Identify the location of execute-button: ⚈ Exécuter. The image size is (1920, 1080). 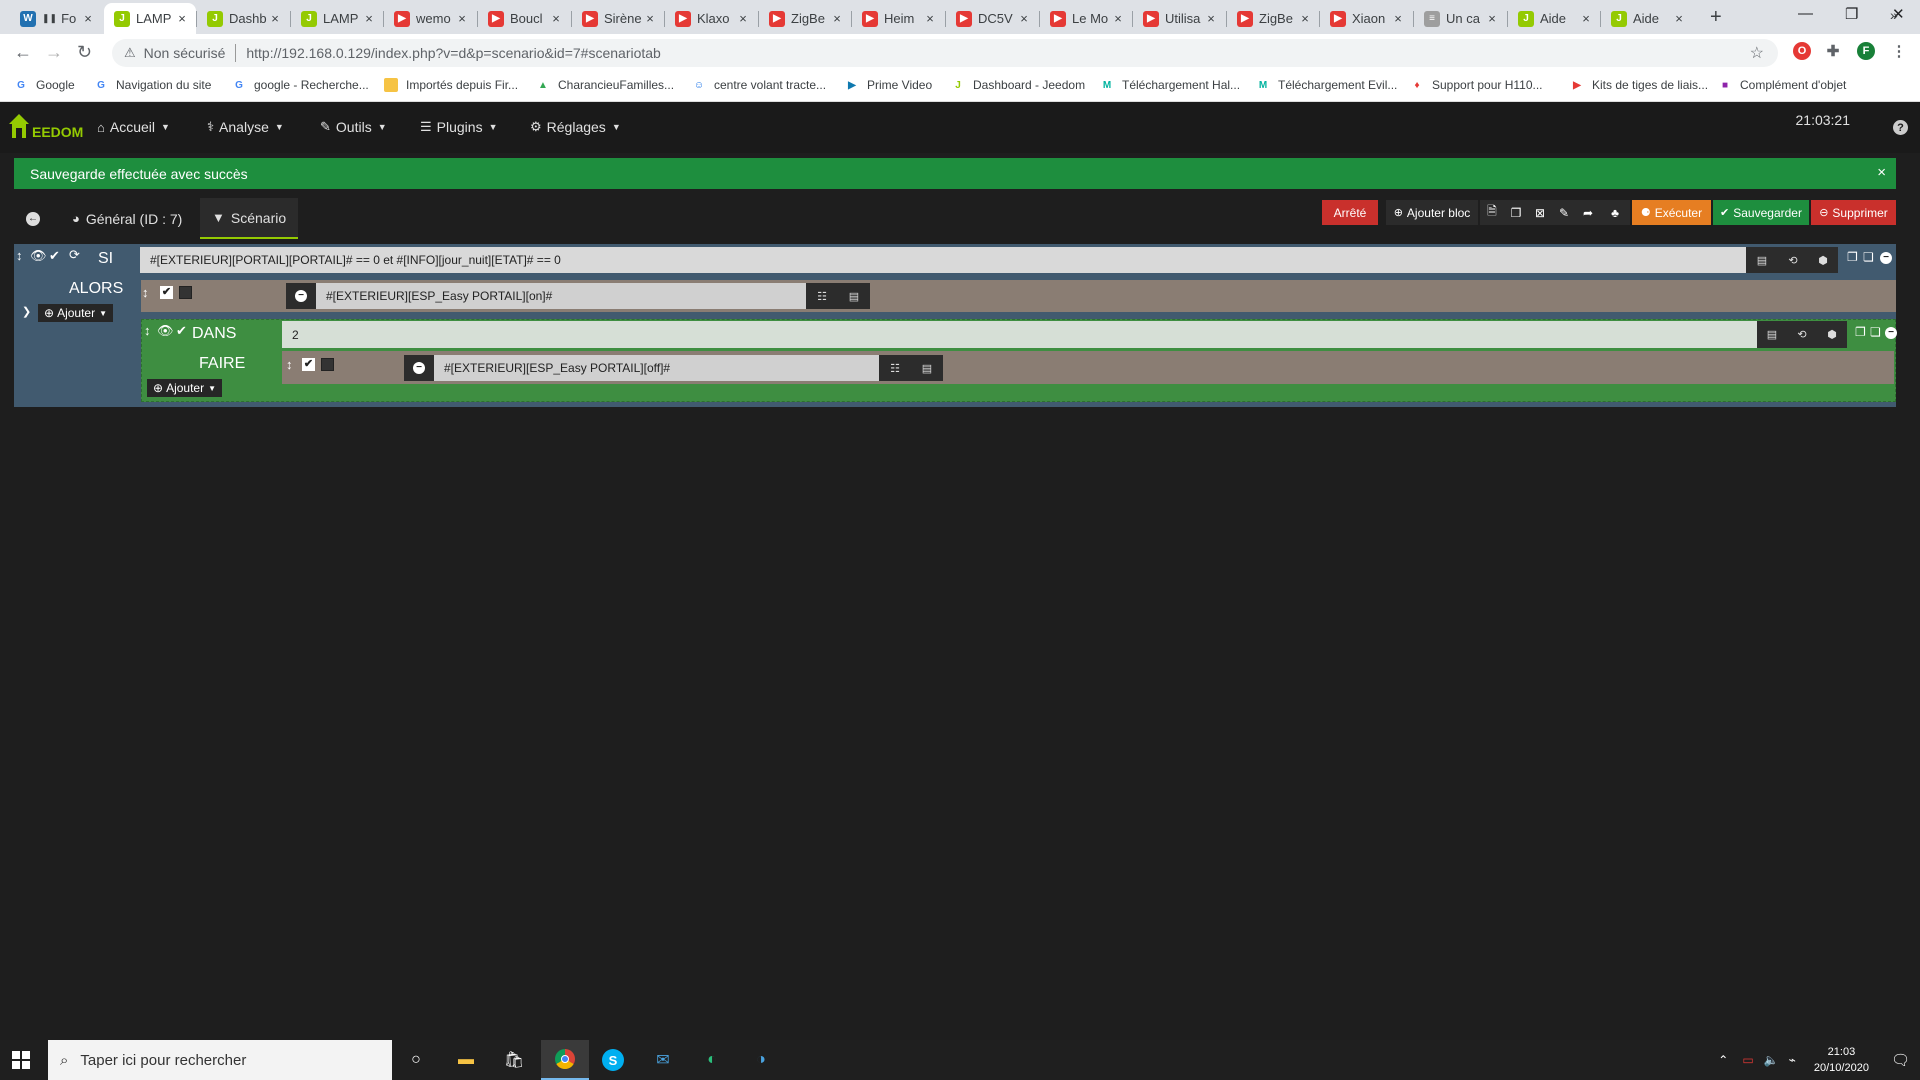
(1671, 212).